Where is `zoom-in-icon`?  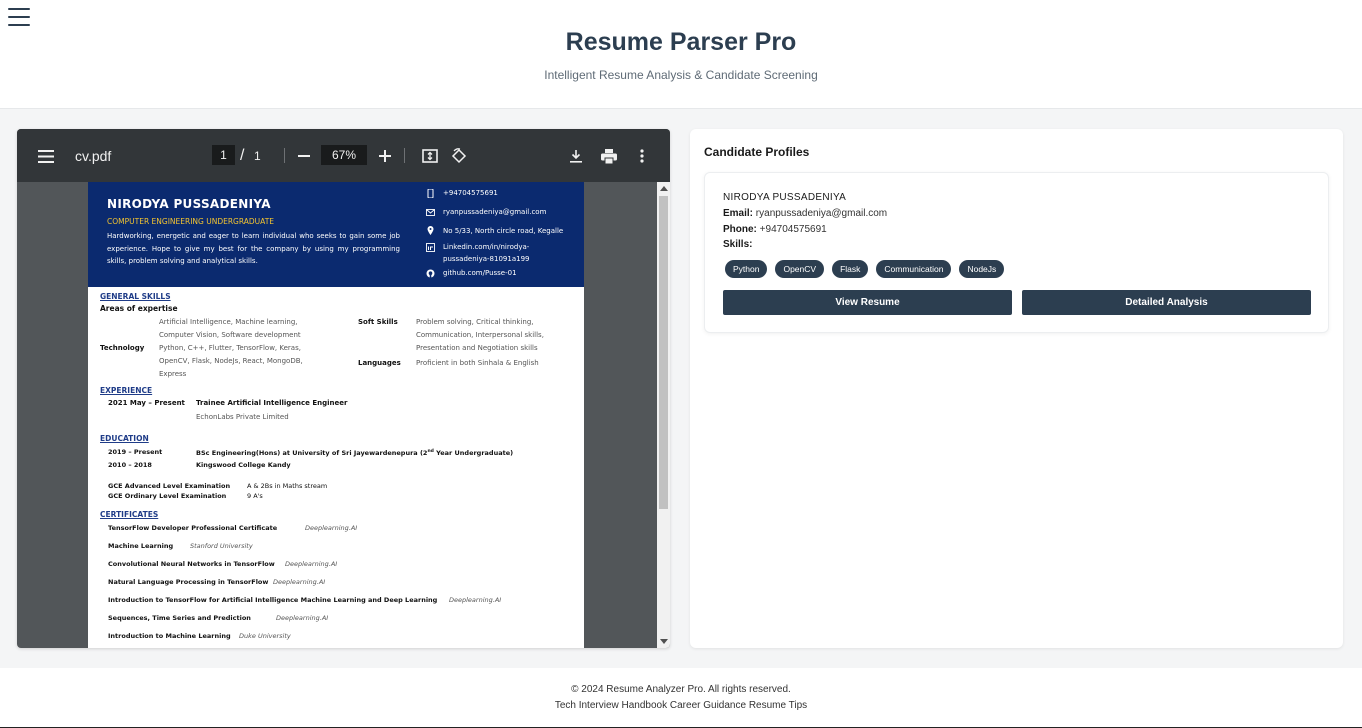 zoom-in-icon is located at coordinates (385, 156).